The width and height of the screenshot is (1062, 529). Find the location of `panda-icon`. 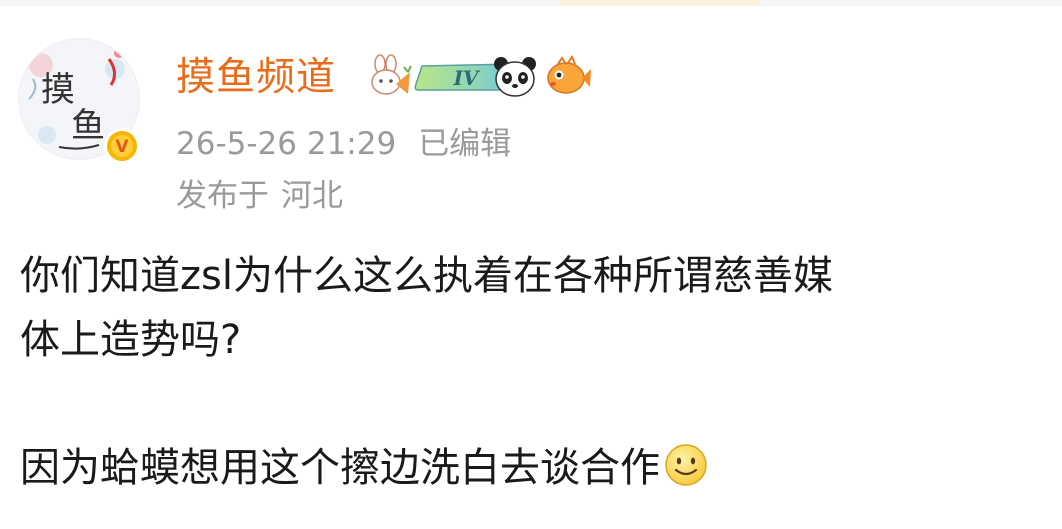

panda-icon is located at coordinates (515, 77).